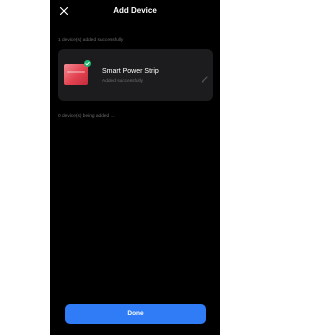 The width and height of the screenshot is (320, 335). What do you see at coordinates (130, 71) in the screenshot?
I see `device-name: Smart Power Strip` at bounding box center [130, 71].